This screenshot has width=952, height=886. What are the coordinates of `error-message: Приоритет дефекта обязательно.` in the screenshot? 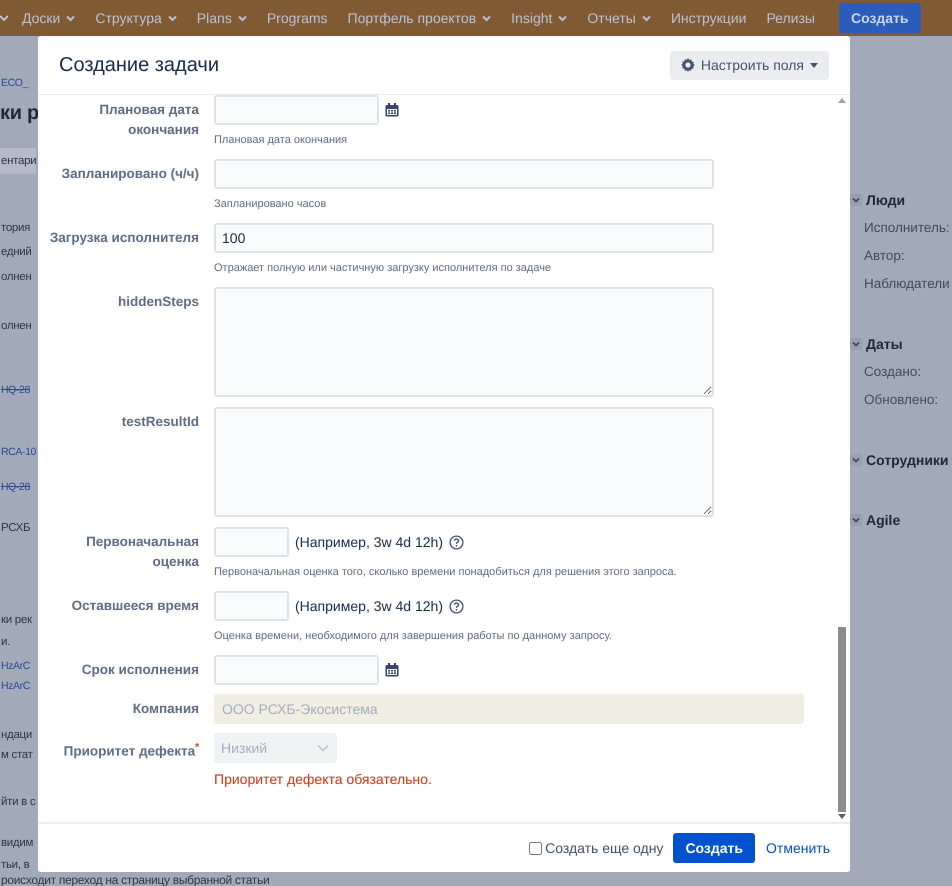 It's located at (323, 779).